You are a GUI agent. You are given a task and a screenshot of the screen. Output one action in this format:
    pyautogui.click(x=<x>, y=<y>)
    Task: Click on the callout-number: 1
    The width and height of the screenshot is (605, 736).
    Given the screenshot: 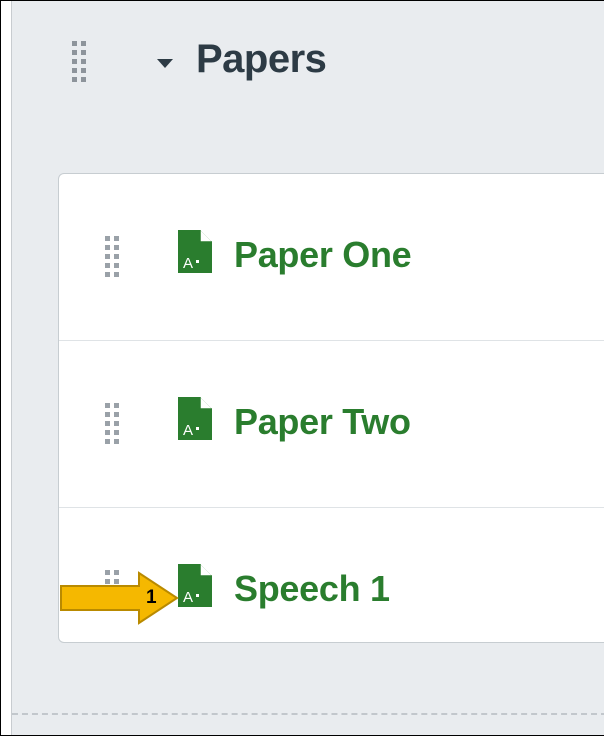 What is the action you would take?
    pyautogui.click(x=151, y=597)
    